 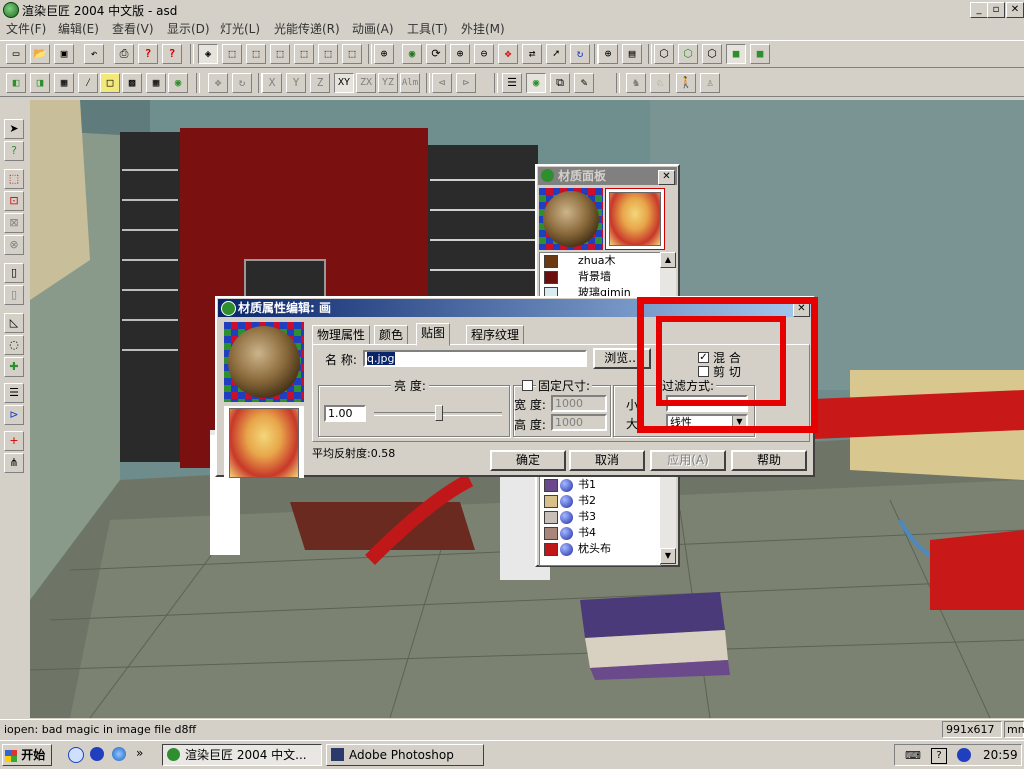 What do you see at coordinates (218, 83) in the screenshot?
I see `move-icon: ✥` at bounding box center [218, 83].